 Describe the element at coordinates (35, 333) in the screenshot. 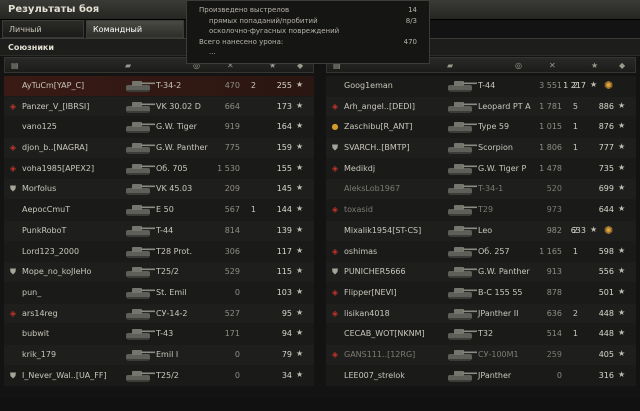

I see `player-name: bubwit` at that location.